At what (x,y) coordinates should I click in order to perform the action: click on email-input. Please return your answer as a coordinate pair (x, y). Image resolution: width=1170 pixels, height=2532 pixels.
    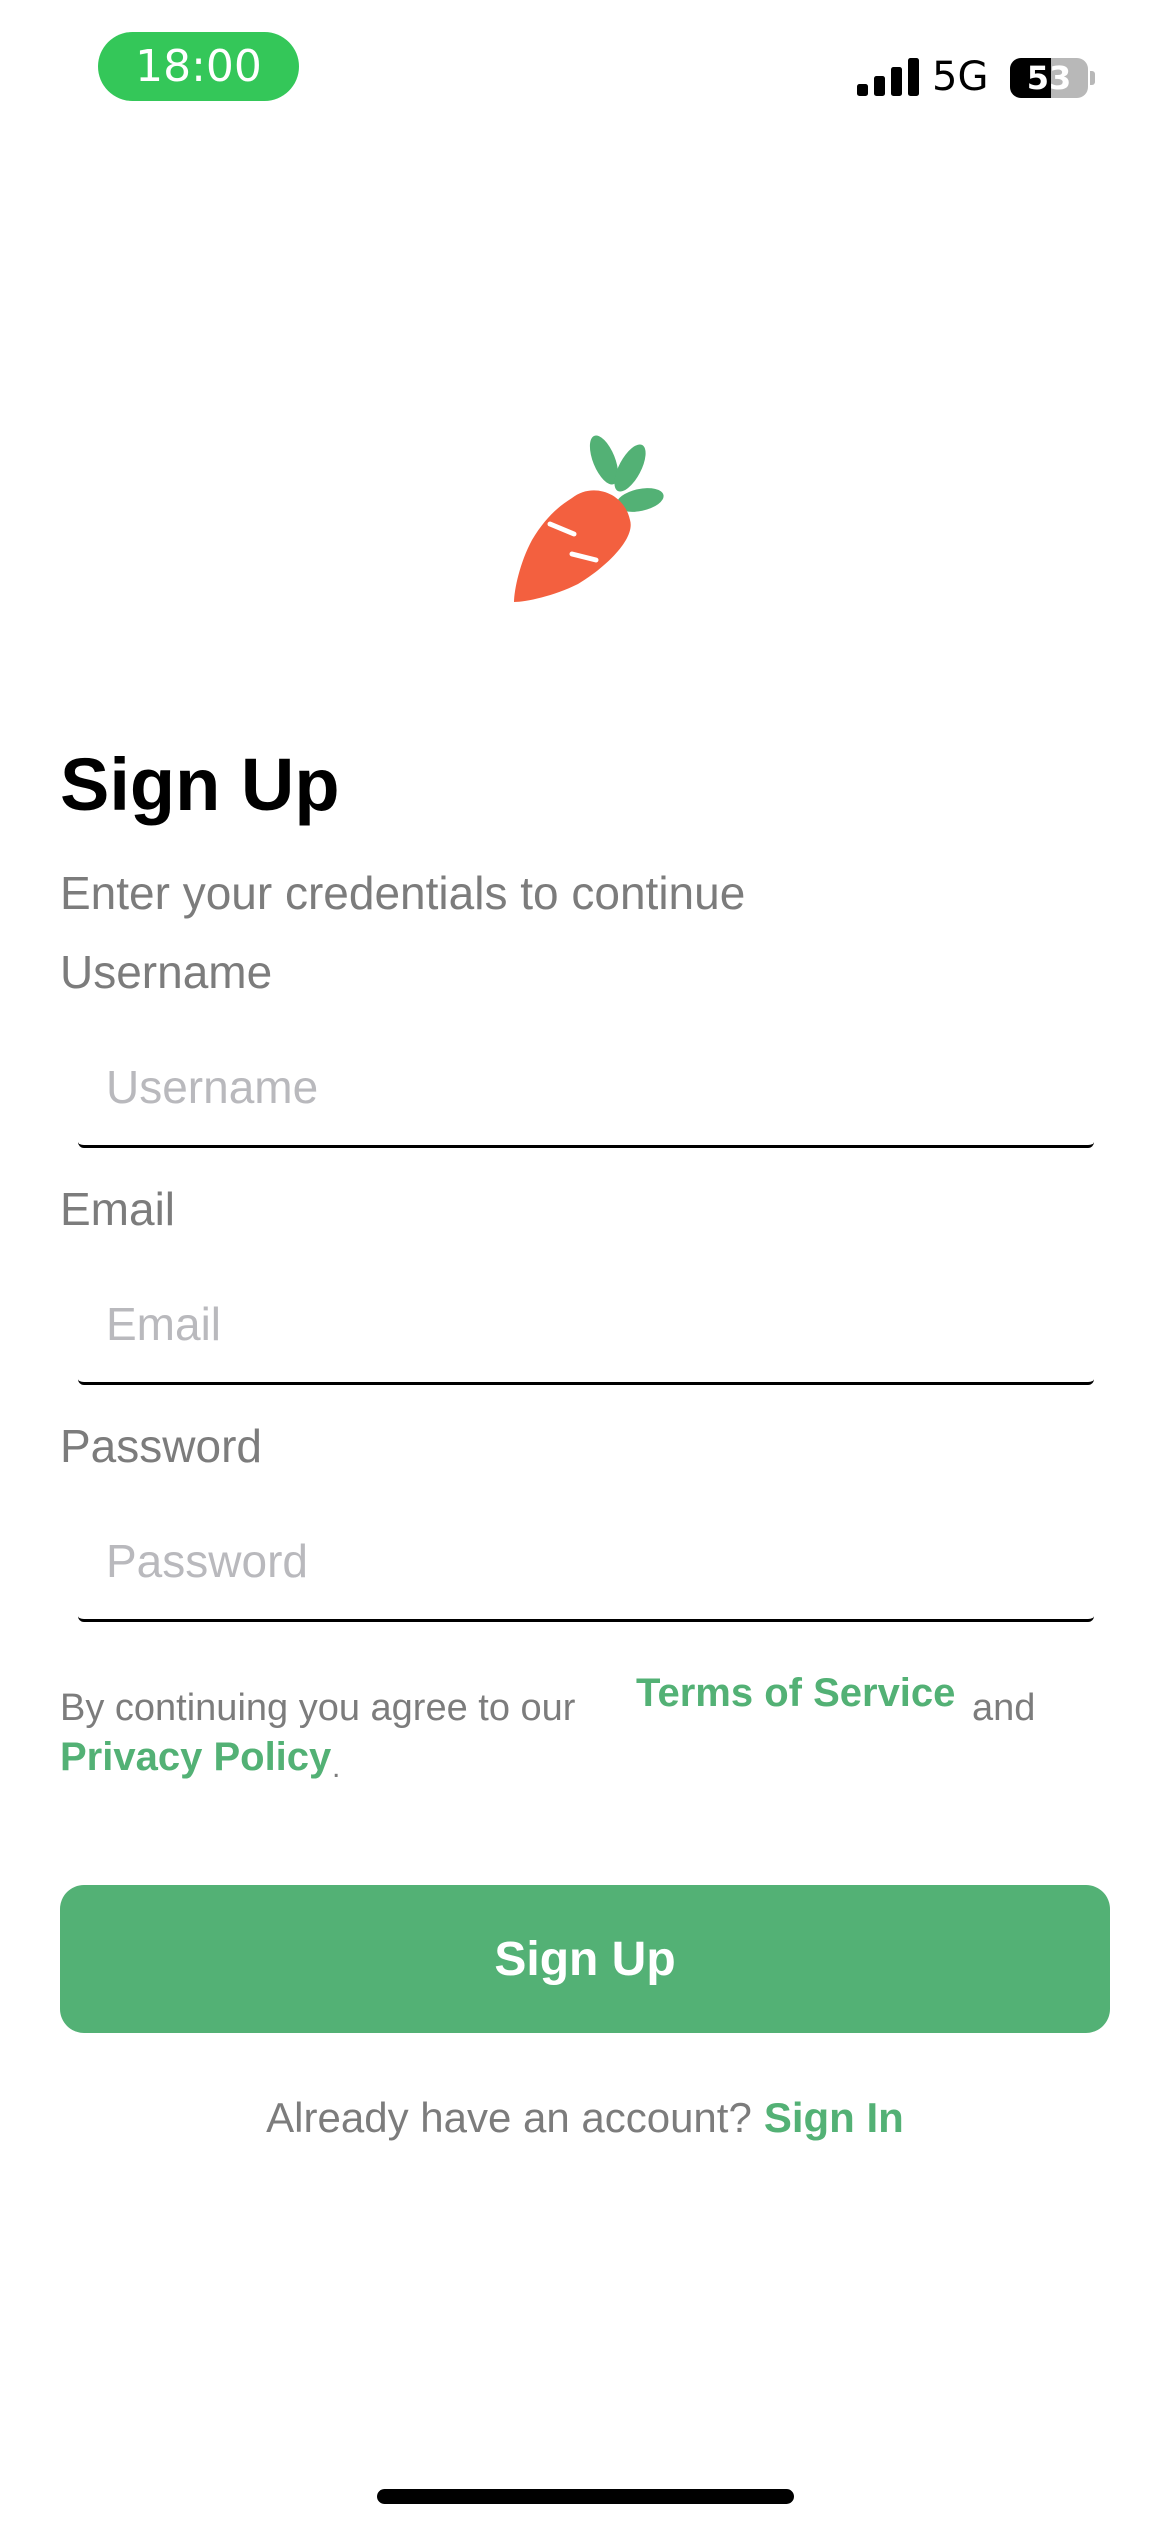
    Looking at the image, I should click on (586, 1325).